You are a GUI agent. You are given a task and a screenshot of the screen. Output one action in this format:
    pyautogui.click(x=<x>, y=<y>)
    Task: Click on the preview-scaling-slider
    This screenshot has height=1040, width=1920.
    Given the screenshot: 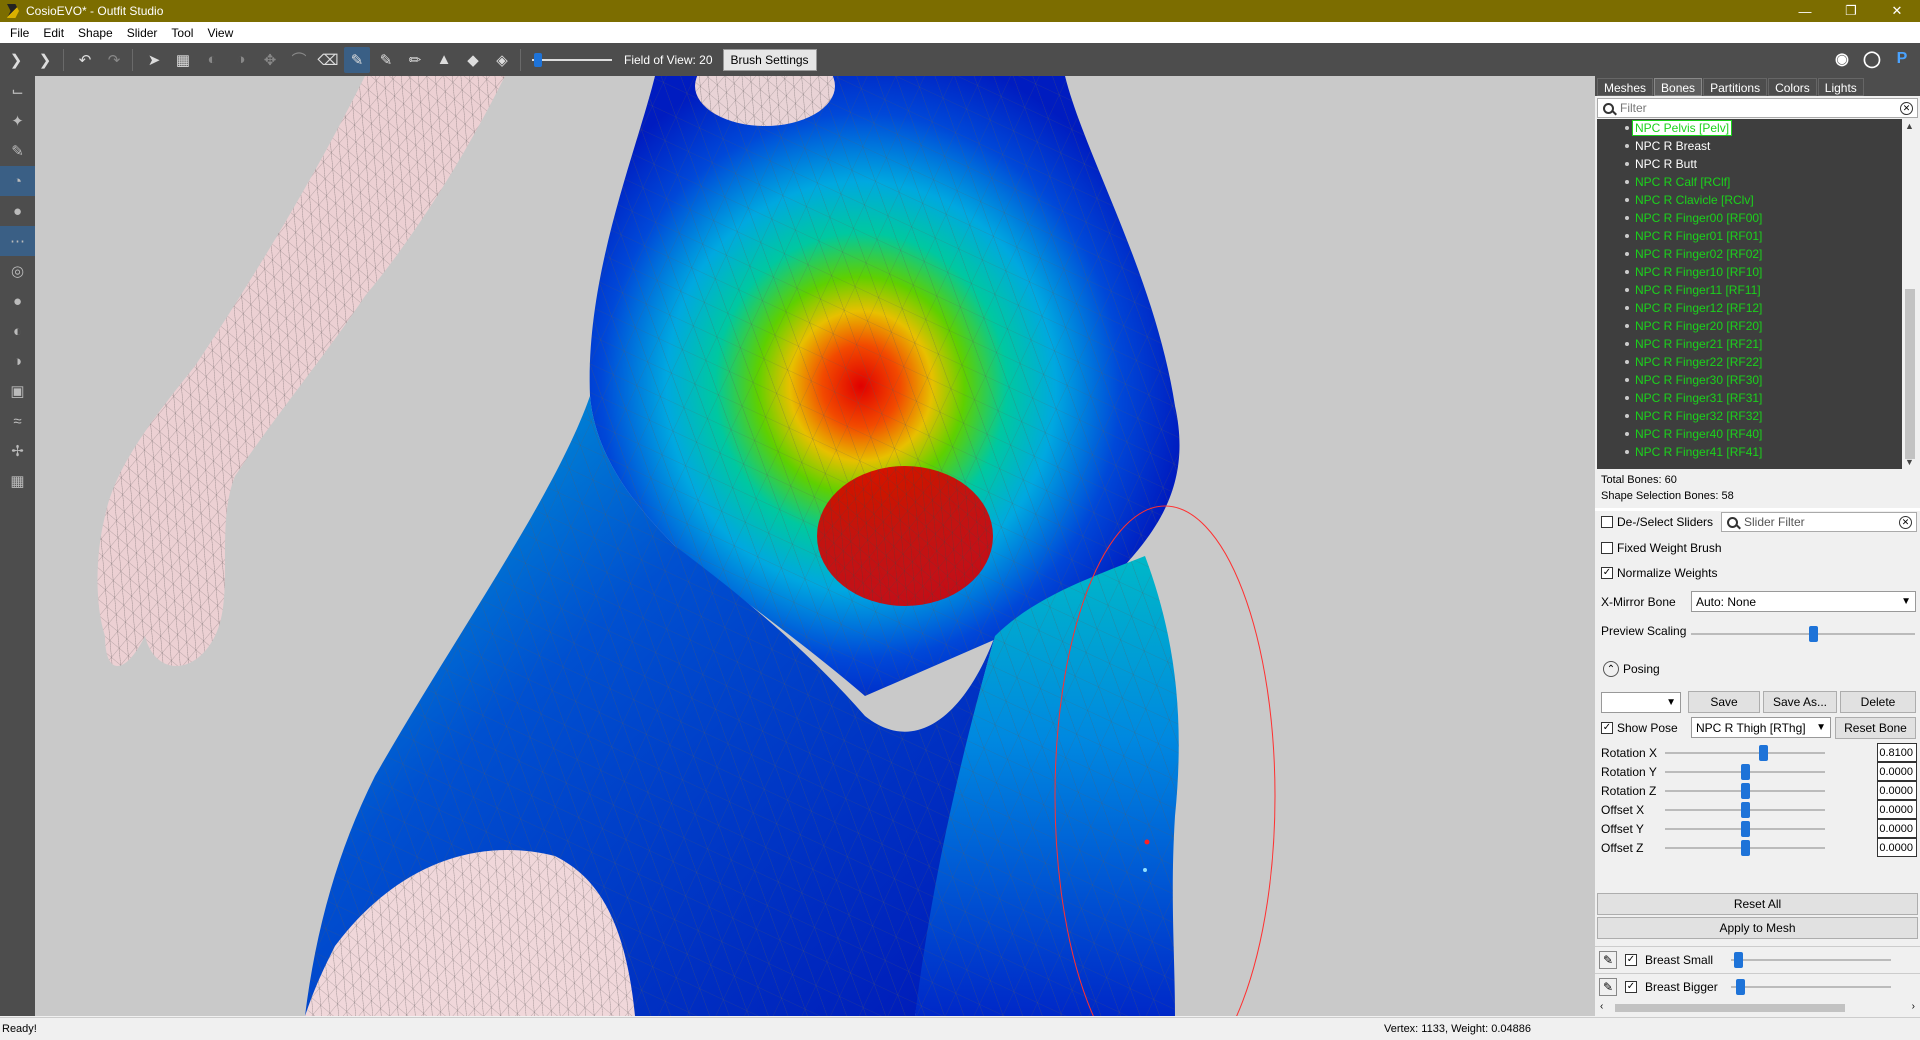 What is the action you would take?
    pyautogui.click(x=1803, y=634)
    